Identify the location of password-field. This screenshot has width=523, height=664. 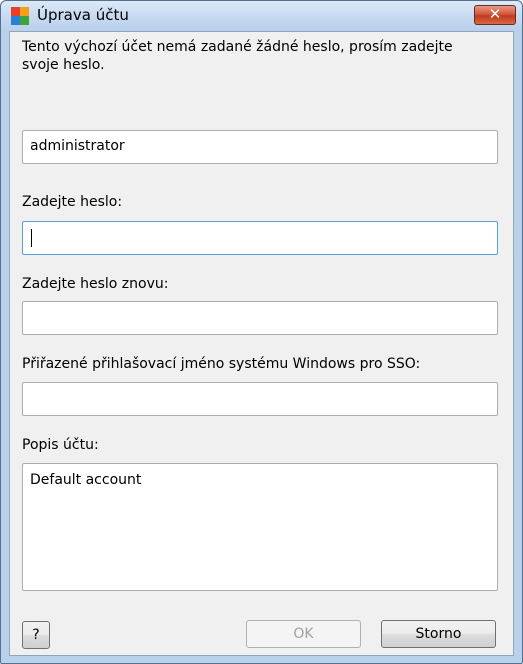
(260, 238).